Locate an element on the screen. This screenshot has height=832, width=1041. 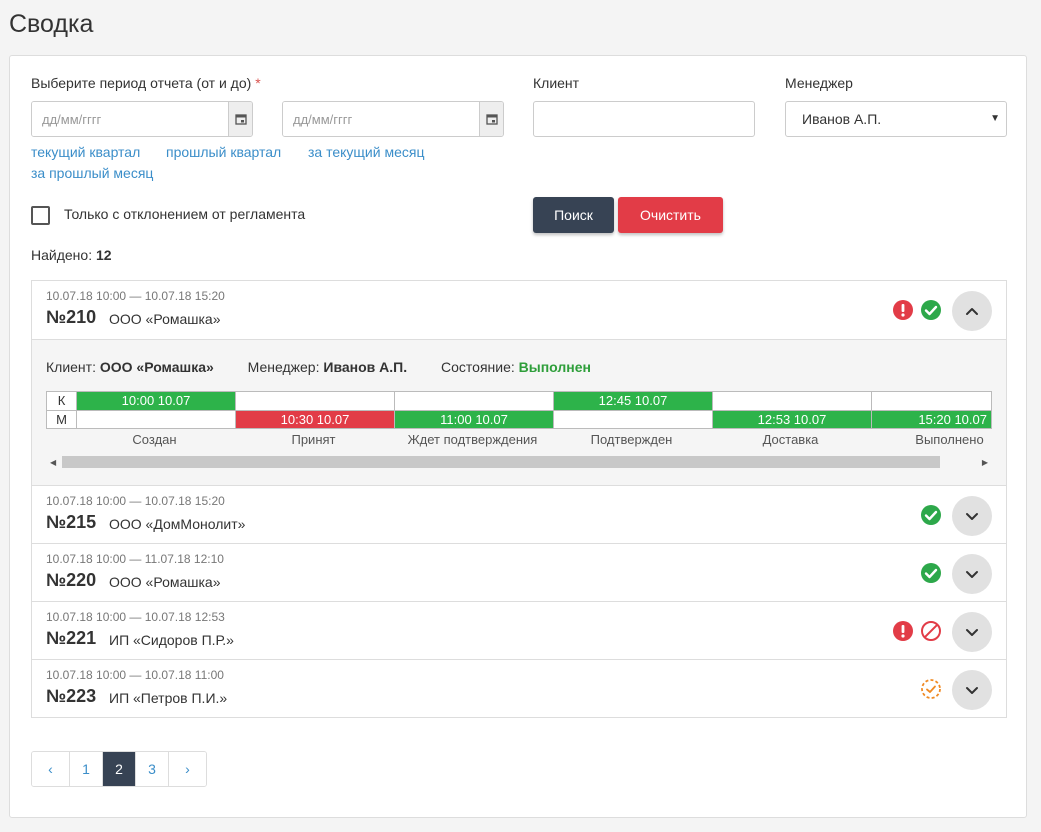
collapse-button is located at coordinates (972, 311).